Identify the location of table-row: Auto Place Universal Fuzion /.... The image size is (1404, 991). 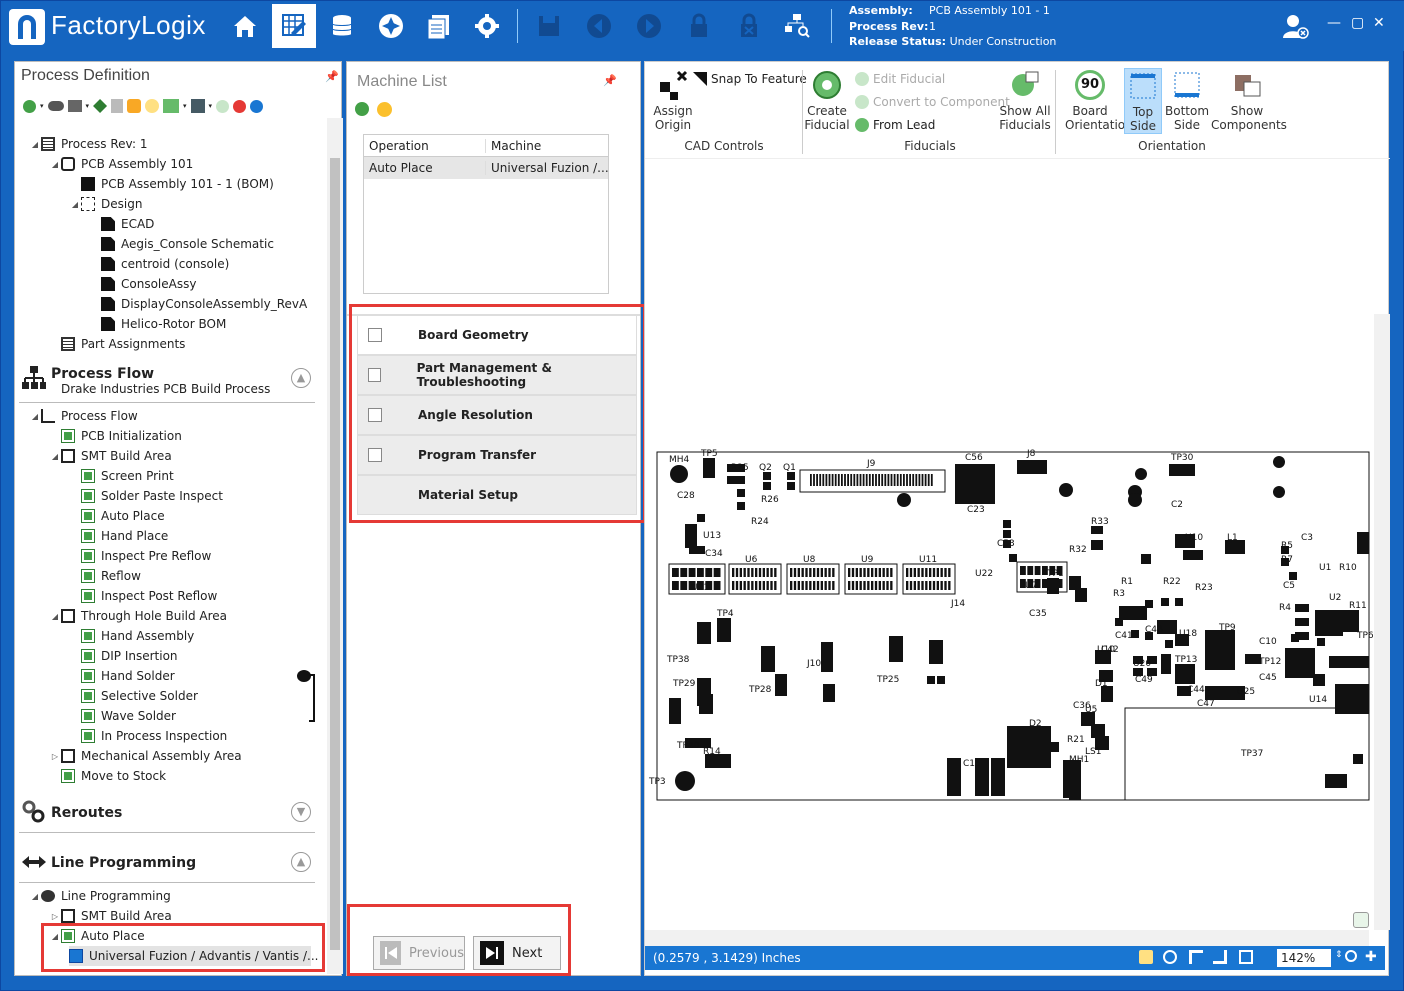
(486, 168).